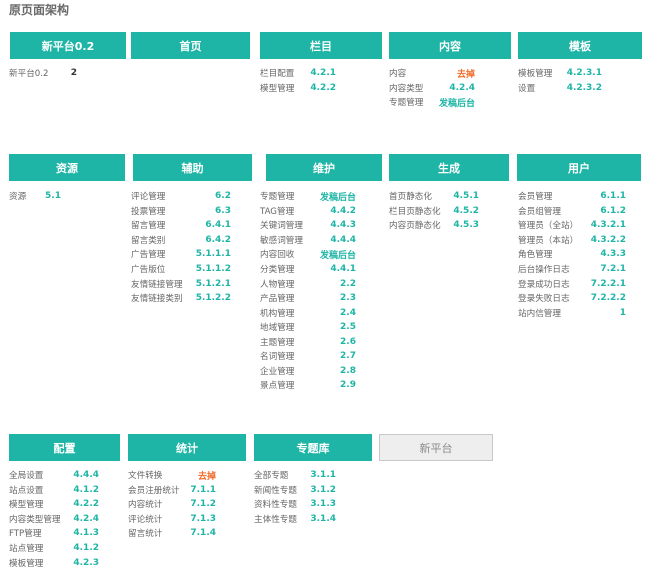  Describe the element at coordinates (277, 371) in the screenshot. I see `item-label: 企业管理` at that location.